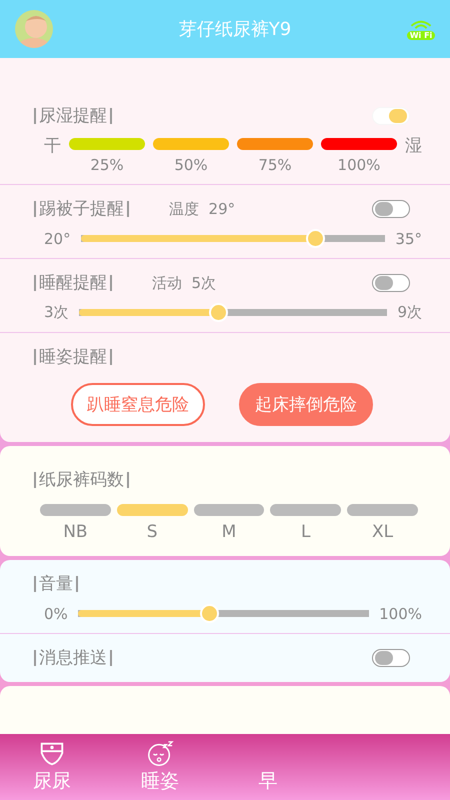 This screenshot has height=800, width=450. Describe the element at coordinates (202, 209) in the screenshot. I see `reading-label: 温度 29°` at that location.